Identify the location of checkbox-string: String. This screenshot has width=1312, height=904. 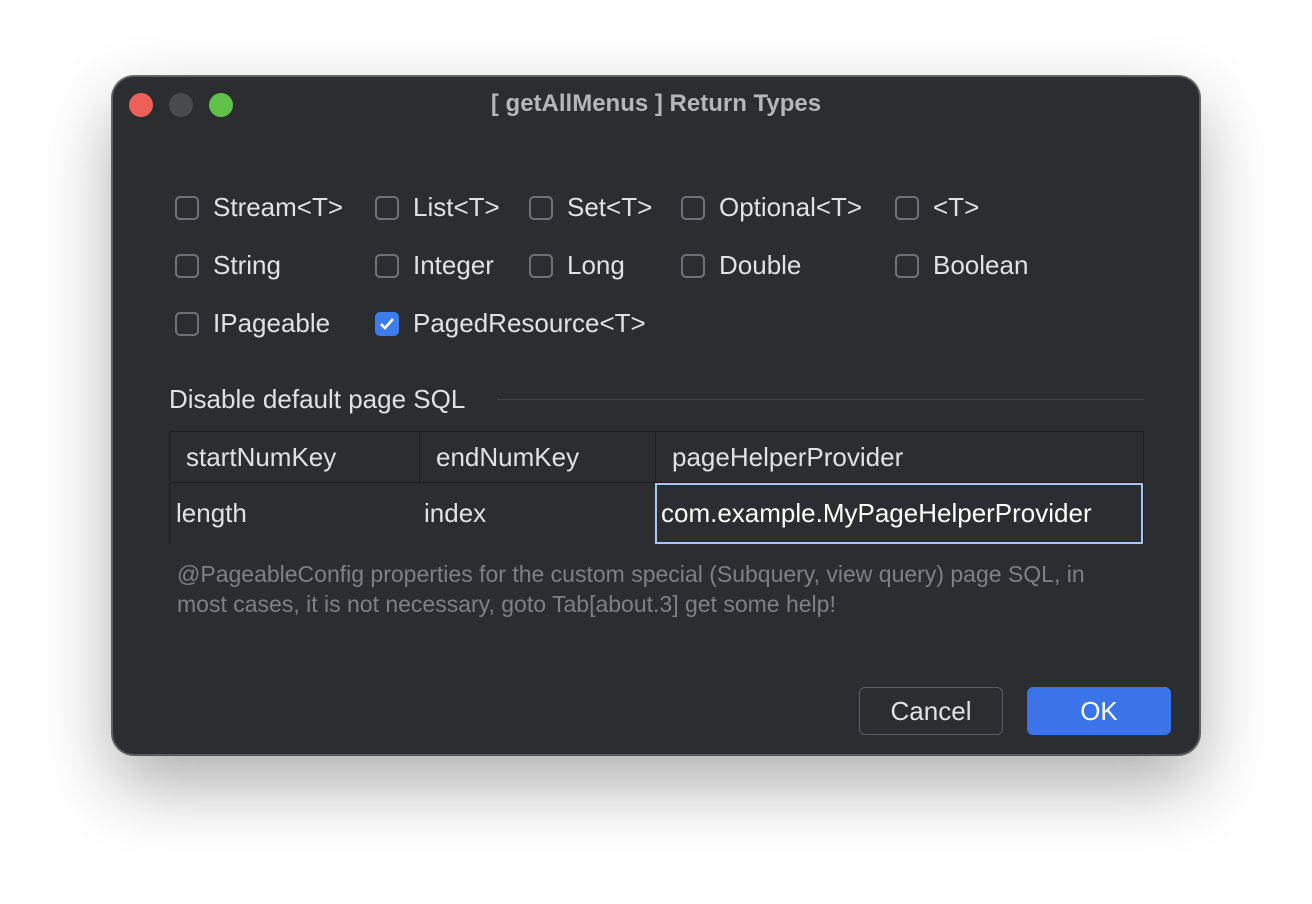
(228, 265).